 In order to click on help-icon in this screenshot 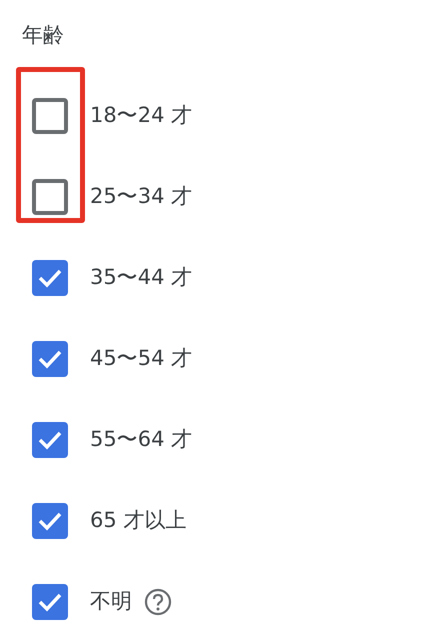, I will do `click(158, 602)`.